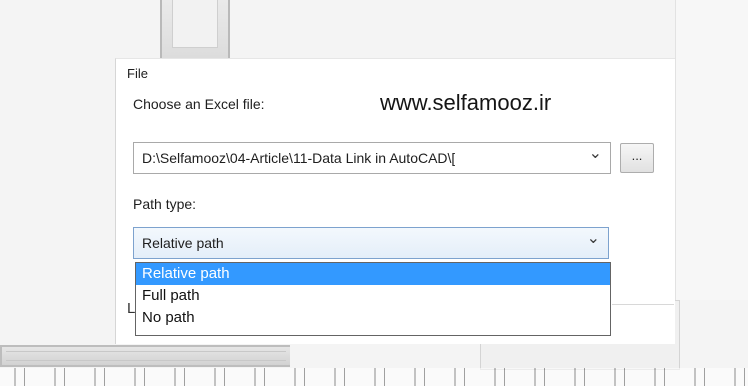  What do you see at coordinates (373, 318) in the screenshot?
I see `option-no-path: No path` at bounding box center [373, 318].